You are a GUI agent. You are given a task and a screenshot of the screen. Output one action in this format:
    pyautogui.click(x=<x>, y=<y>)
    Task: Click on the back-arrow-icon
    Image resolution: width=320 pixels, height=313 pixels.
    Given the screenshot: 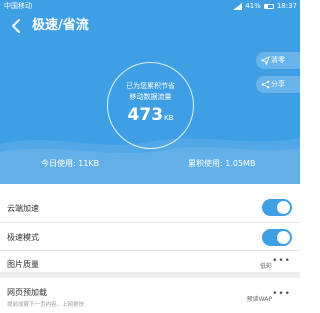 What is the action you would take?
    pyautogui.click(x=17, y=26)
    